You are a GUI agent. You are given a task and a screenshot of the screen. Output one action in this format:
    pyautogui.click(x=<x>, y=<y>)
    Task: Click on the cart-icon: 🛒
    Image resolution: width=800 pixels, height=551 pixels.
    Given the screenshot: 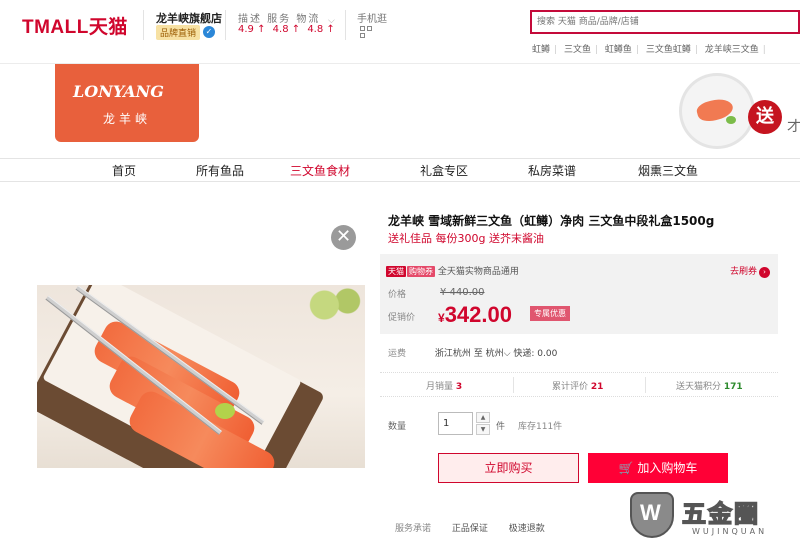 What is the action you would take?
    pyautogui.click(x=626, y=468)
    